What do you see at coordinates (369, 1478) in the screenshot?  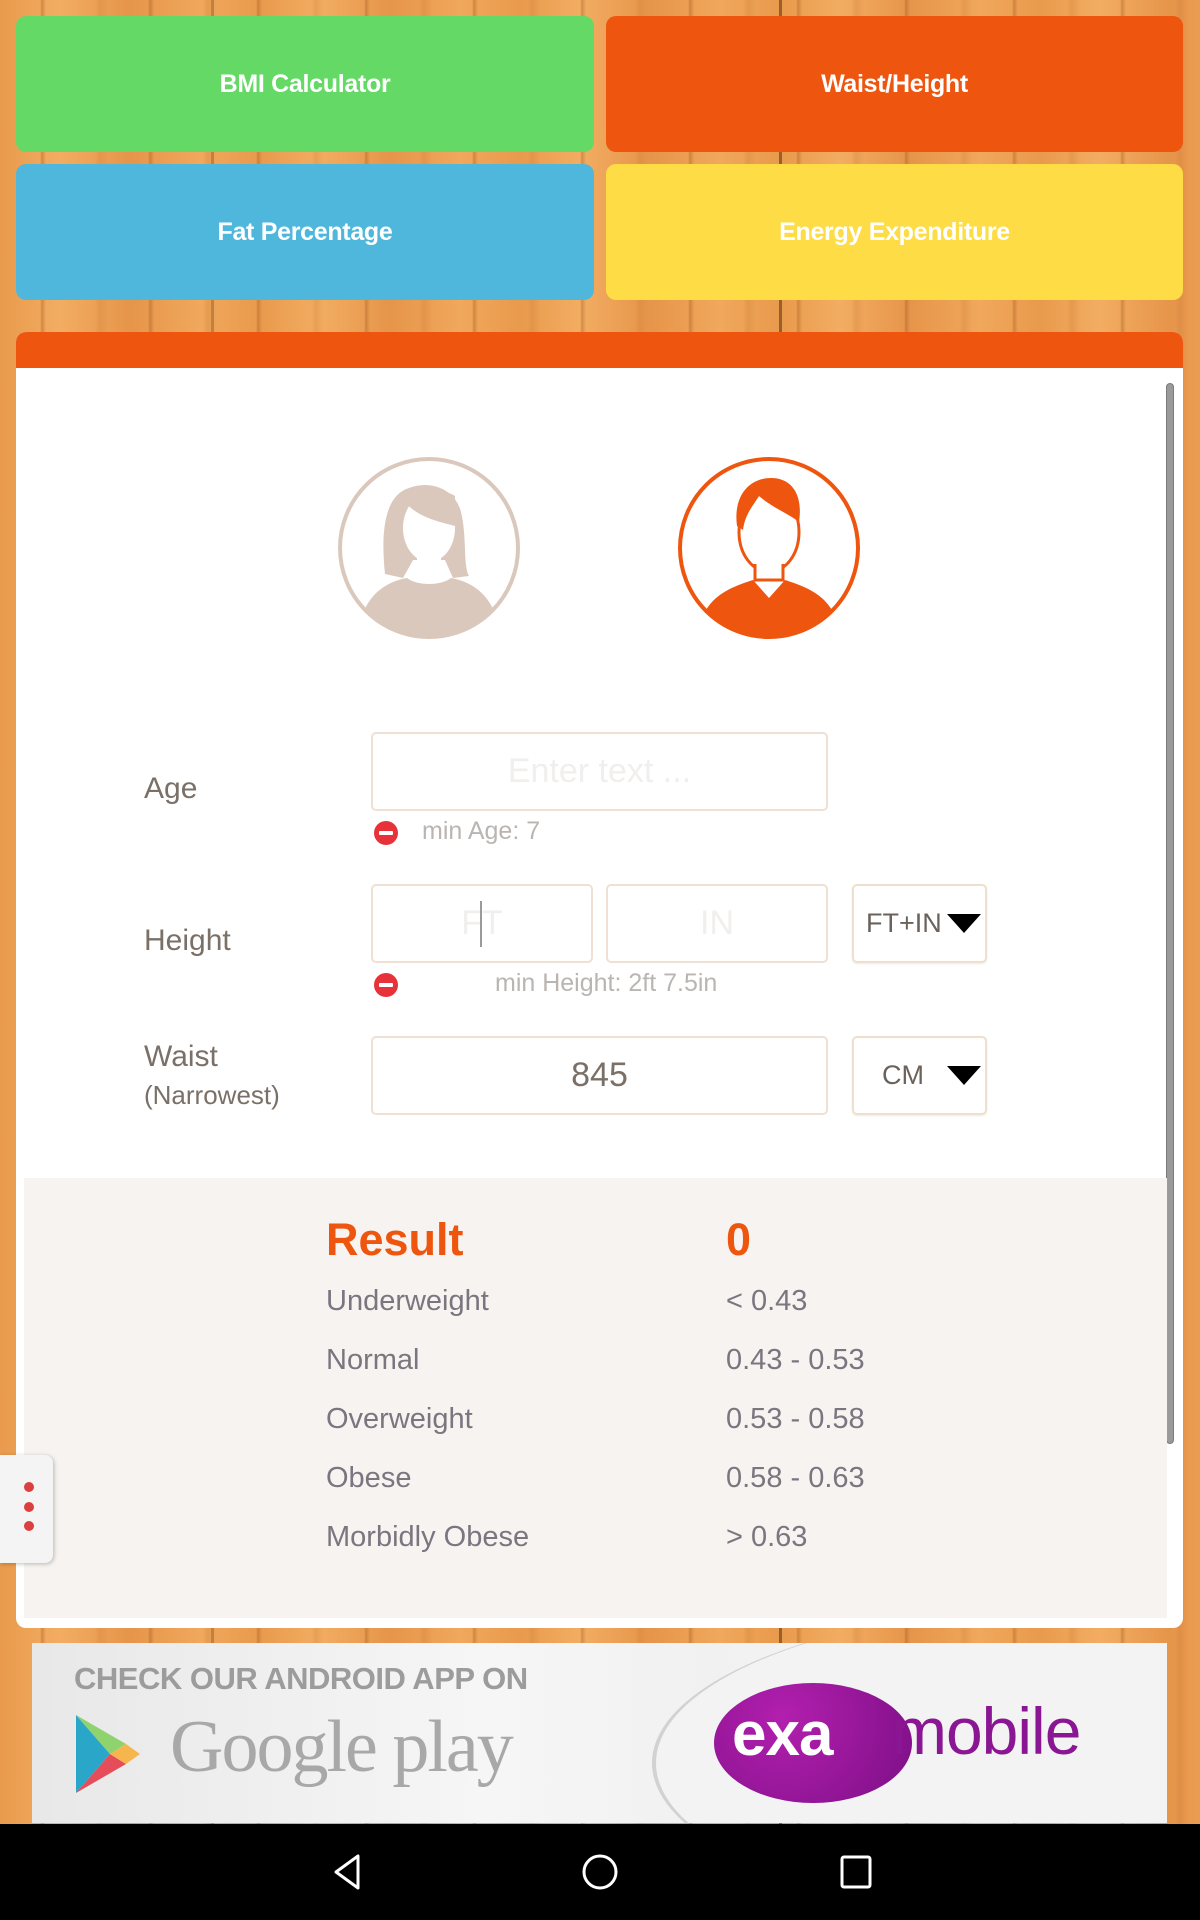 I see `category-label: Obese` at bounding box center [369, 1478].